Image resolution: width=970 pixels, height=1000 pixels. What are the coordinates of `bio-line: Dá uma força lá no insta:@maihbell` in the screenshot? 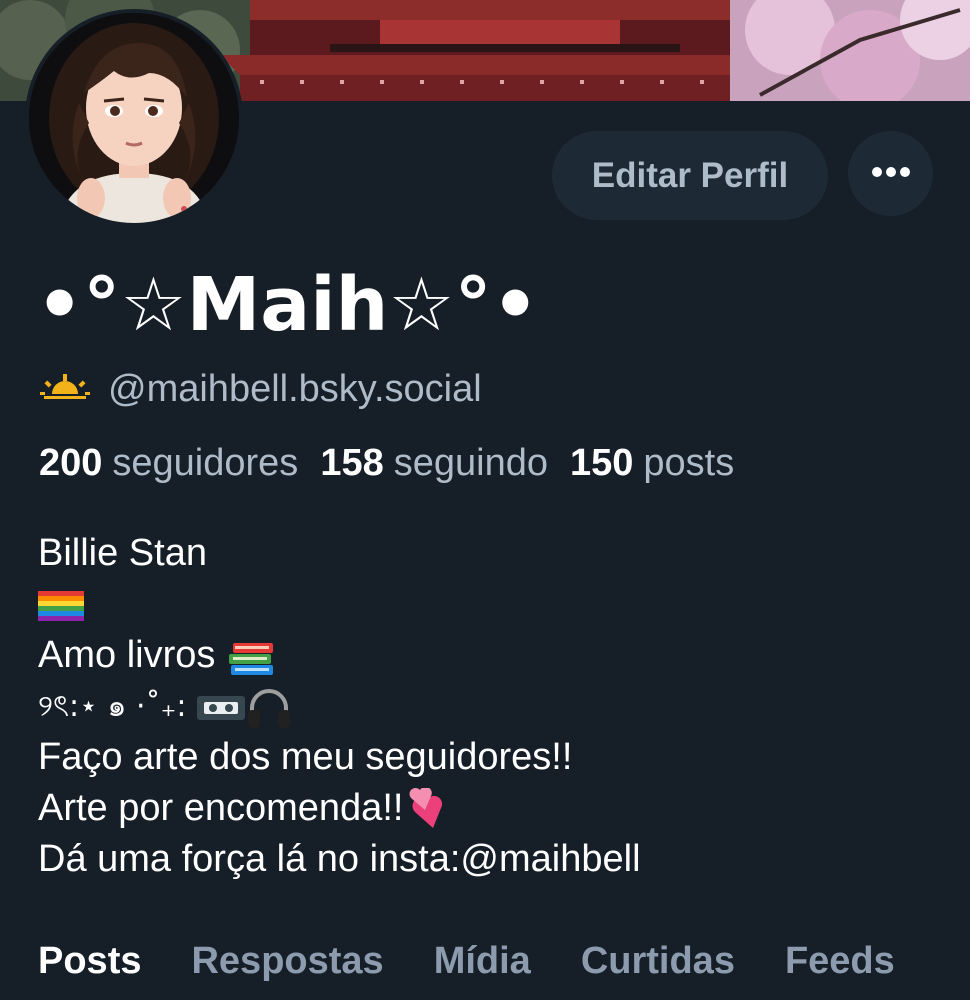 It's located at (339, 859).